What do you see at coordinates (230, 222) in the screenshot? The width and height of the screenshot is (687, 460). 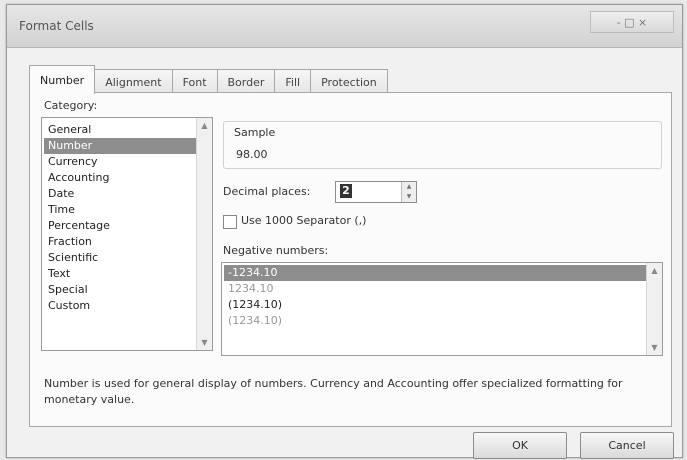 I see `use-1000-separator-checkbox` at bounding box center [230, 222].